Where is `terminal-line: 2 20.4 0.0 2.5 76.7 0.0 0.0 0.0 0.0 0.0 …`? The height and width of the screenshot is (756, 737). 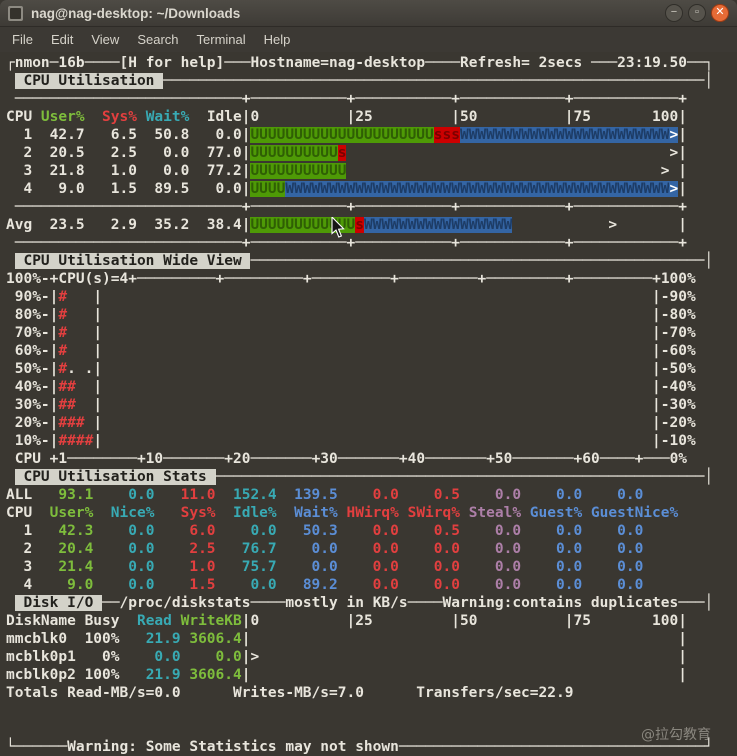
terminal-line: 2 20.4 0.0 2.5 76.7 0.0 0.0 0.0 0.0 0.0 … is located at coordinates (325, 549).